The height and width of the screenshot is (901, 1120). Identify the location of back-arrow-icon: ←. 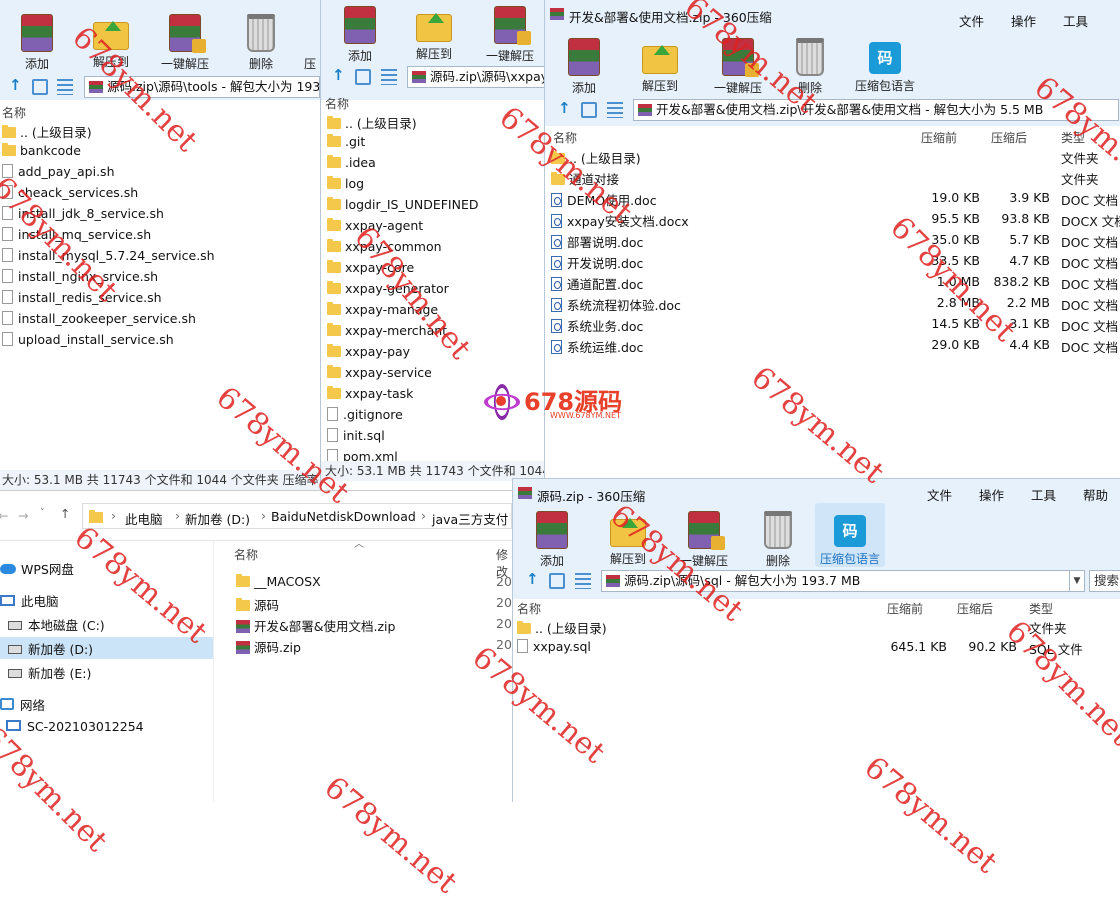
(4, 515).